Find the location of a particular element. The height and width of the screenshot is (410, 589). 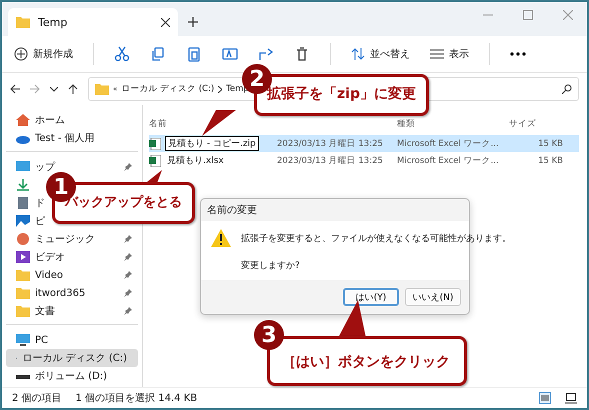

dialog-message: 拡張子を変更すると、ファイルが使えなくなる可能性があります。 is located at coordinates (376, 238).